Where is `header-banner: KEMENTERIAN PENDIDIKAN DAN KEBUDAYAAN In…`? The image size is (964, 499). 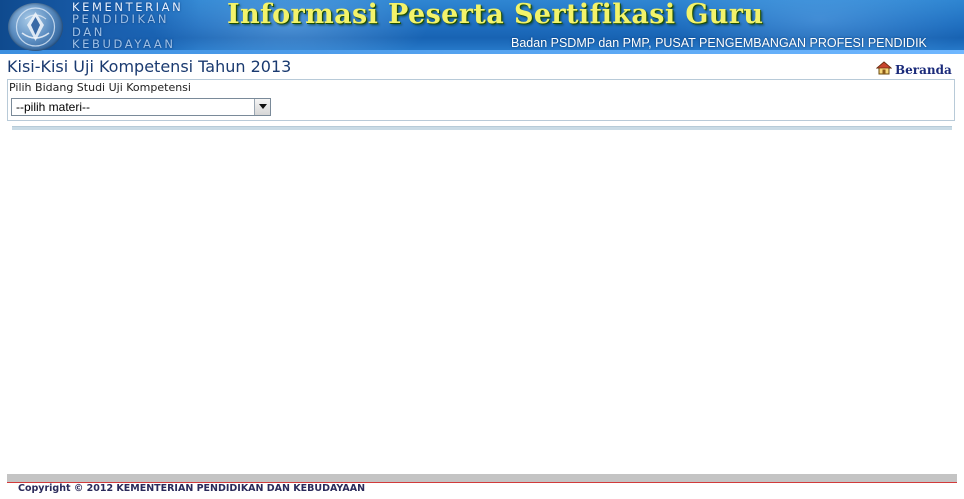 header-banner: KEMENTERIAN PENDIDIKAN DAN KEBUDAYAAN In… is located at coordinates (482, 27).